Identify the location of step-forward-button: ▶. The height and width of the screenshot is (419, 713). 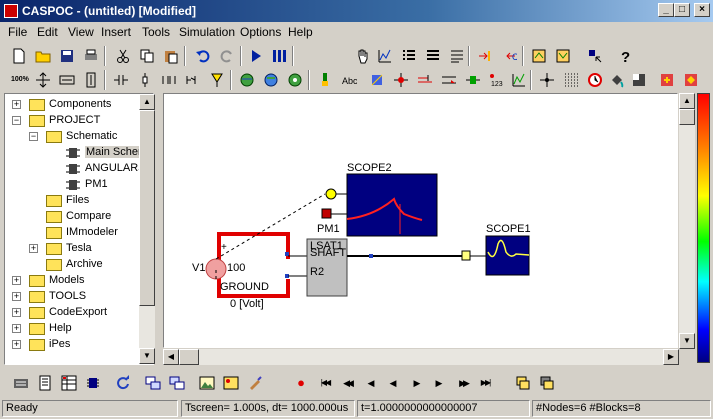
(439, 383).